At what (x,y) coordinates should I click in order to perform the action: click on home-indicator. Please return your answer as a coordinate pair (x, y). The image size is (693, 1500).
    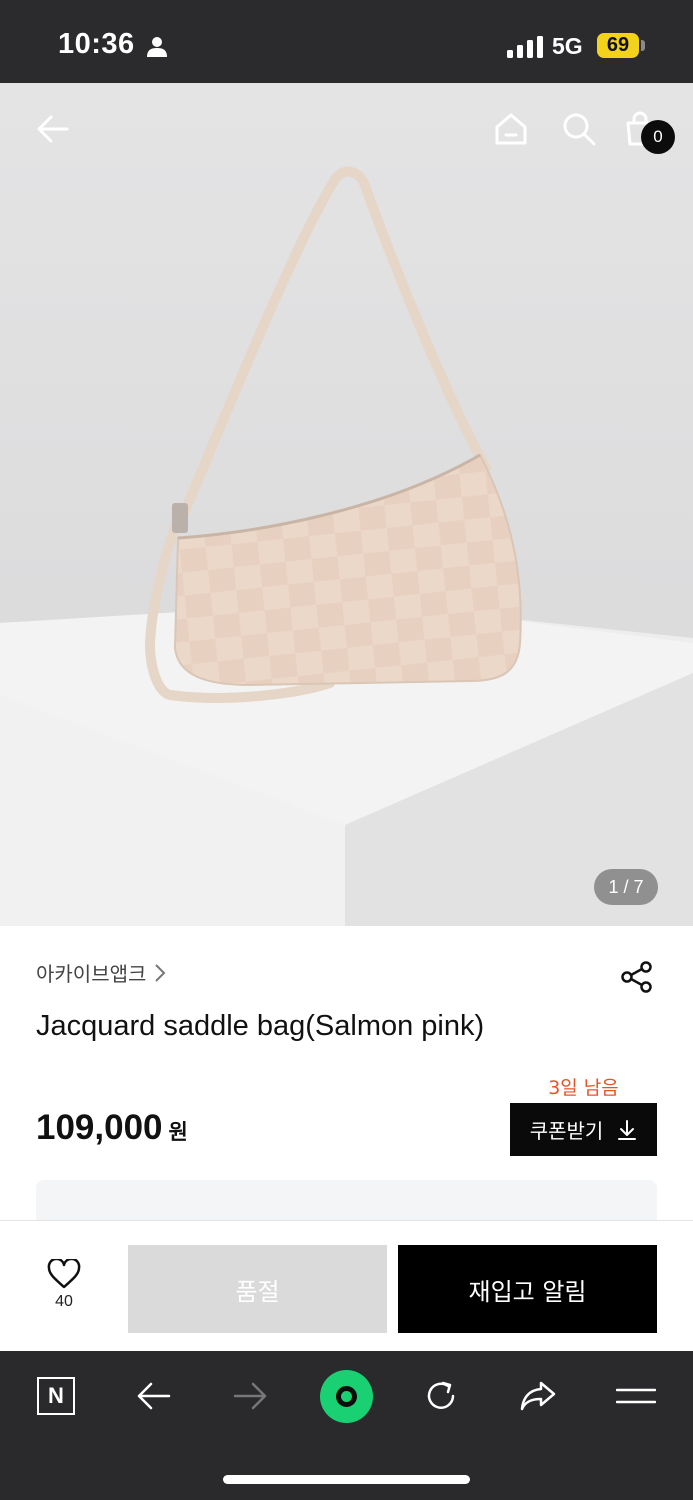
    Looking at the image, I should click on (346, 1479).